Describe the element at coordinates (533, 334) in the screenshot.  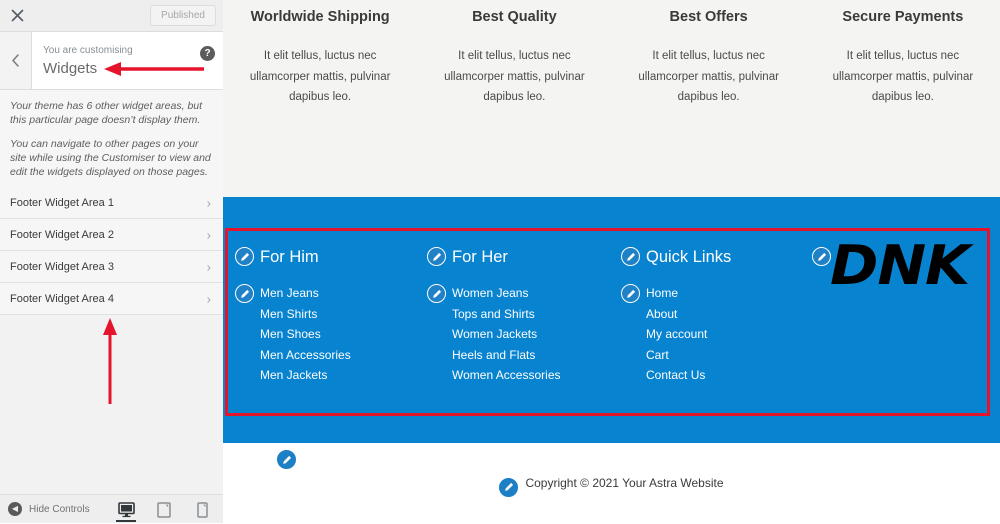
I see `footer-link: Women Jackets` at that location.